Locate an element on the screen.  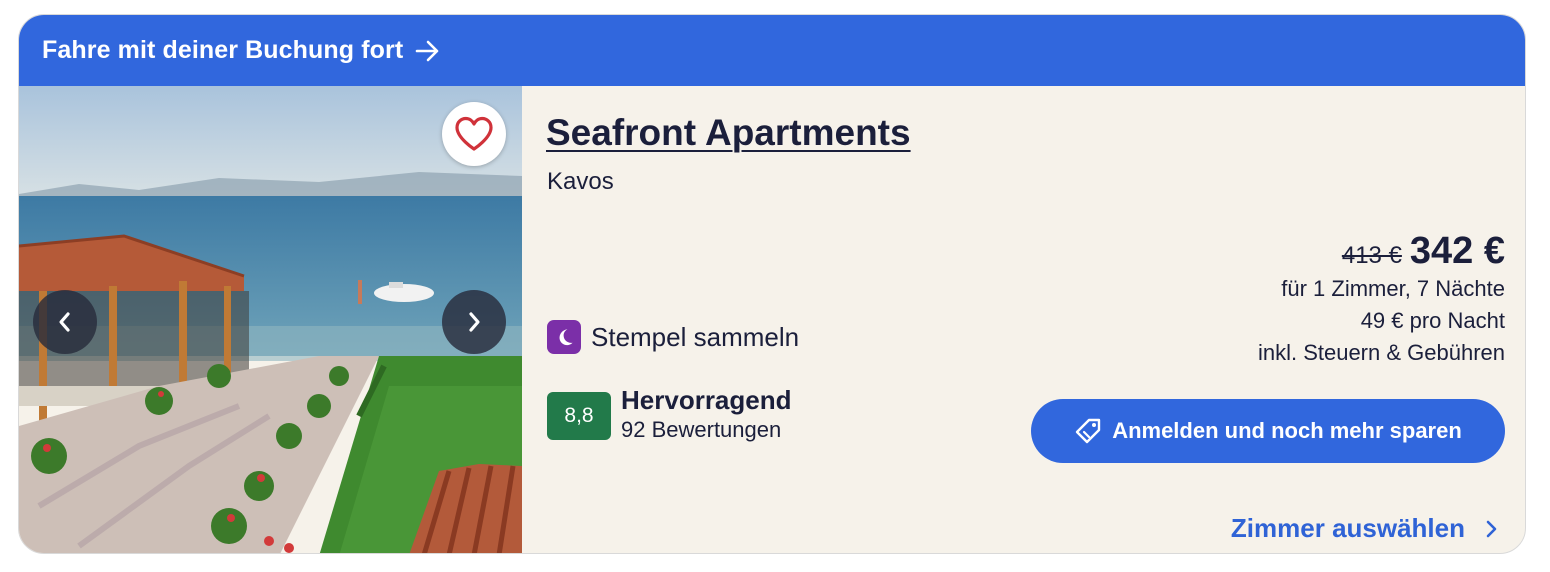
rating-label: Hervorragend is located at coordinates (706, 400).